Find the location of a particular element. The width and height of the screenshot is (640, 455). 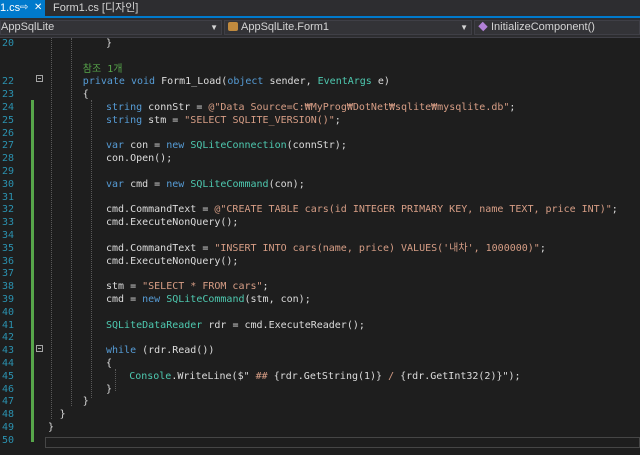

code-line: 44 { is located at coordinates (320, 364).